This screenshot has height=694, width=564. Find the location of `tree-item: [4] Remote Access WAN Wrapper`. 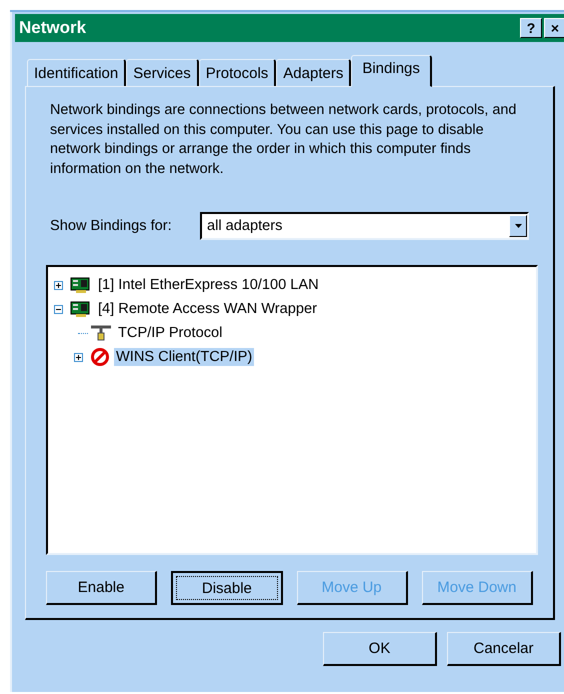

tree-item: [4] Remote Access WAN Wrapper is located at coordinates (207, 309).